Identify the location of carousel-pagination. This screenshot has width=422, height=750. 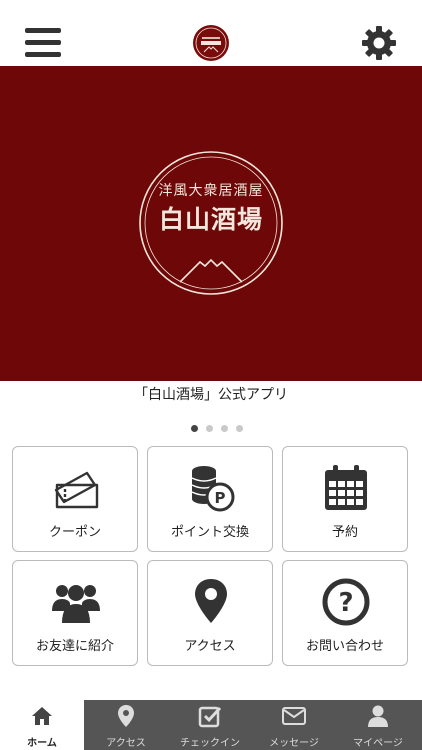
(217, 424).